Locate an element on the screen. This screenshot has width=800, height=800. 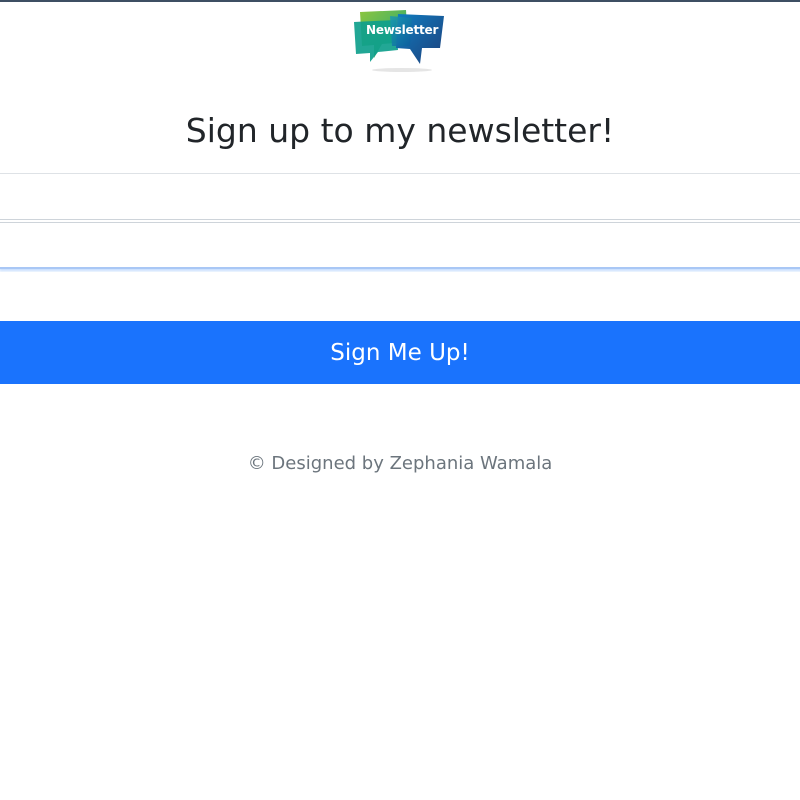
logo-text: Newsletter is located at coordinates (402, 30).